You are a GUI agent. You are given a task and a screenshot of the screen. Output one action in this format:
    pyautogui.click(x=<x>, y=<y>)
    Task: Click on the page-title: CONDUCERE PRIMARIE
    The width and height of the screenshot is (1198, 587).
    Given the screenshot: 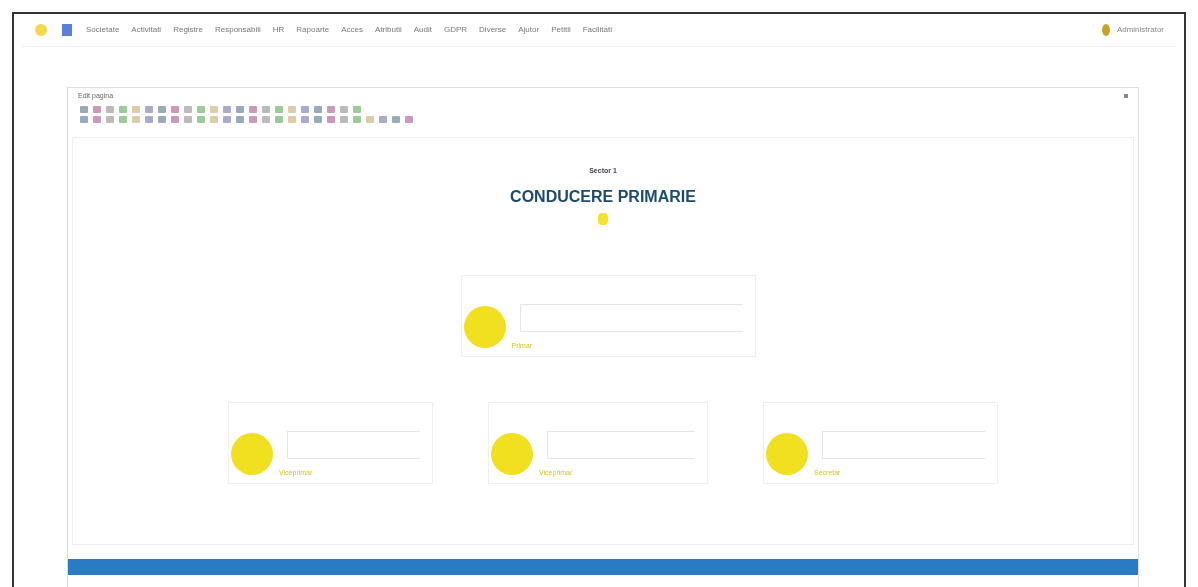 What is the action you would take?
    pyautogui.click(x=603, y=196)
    